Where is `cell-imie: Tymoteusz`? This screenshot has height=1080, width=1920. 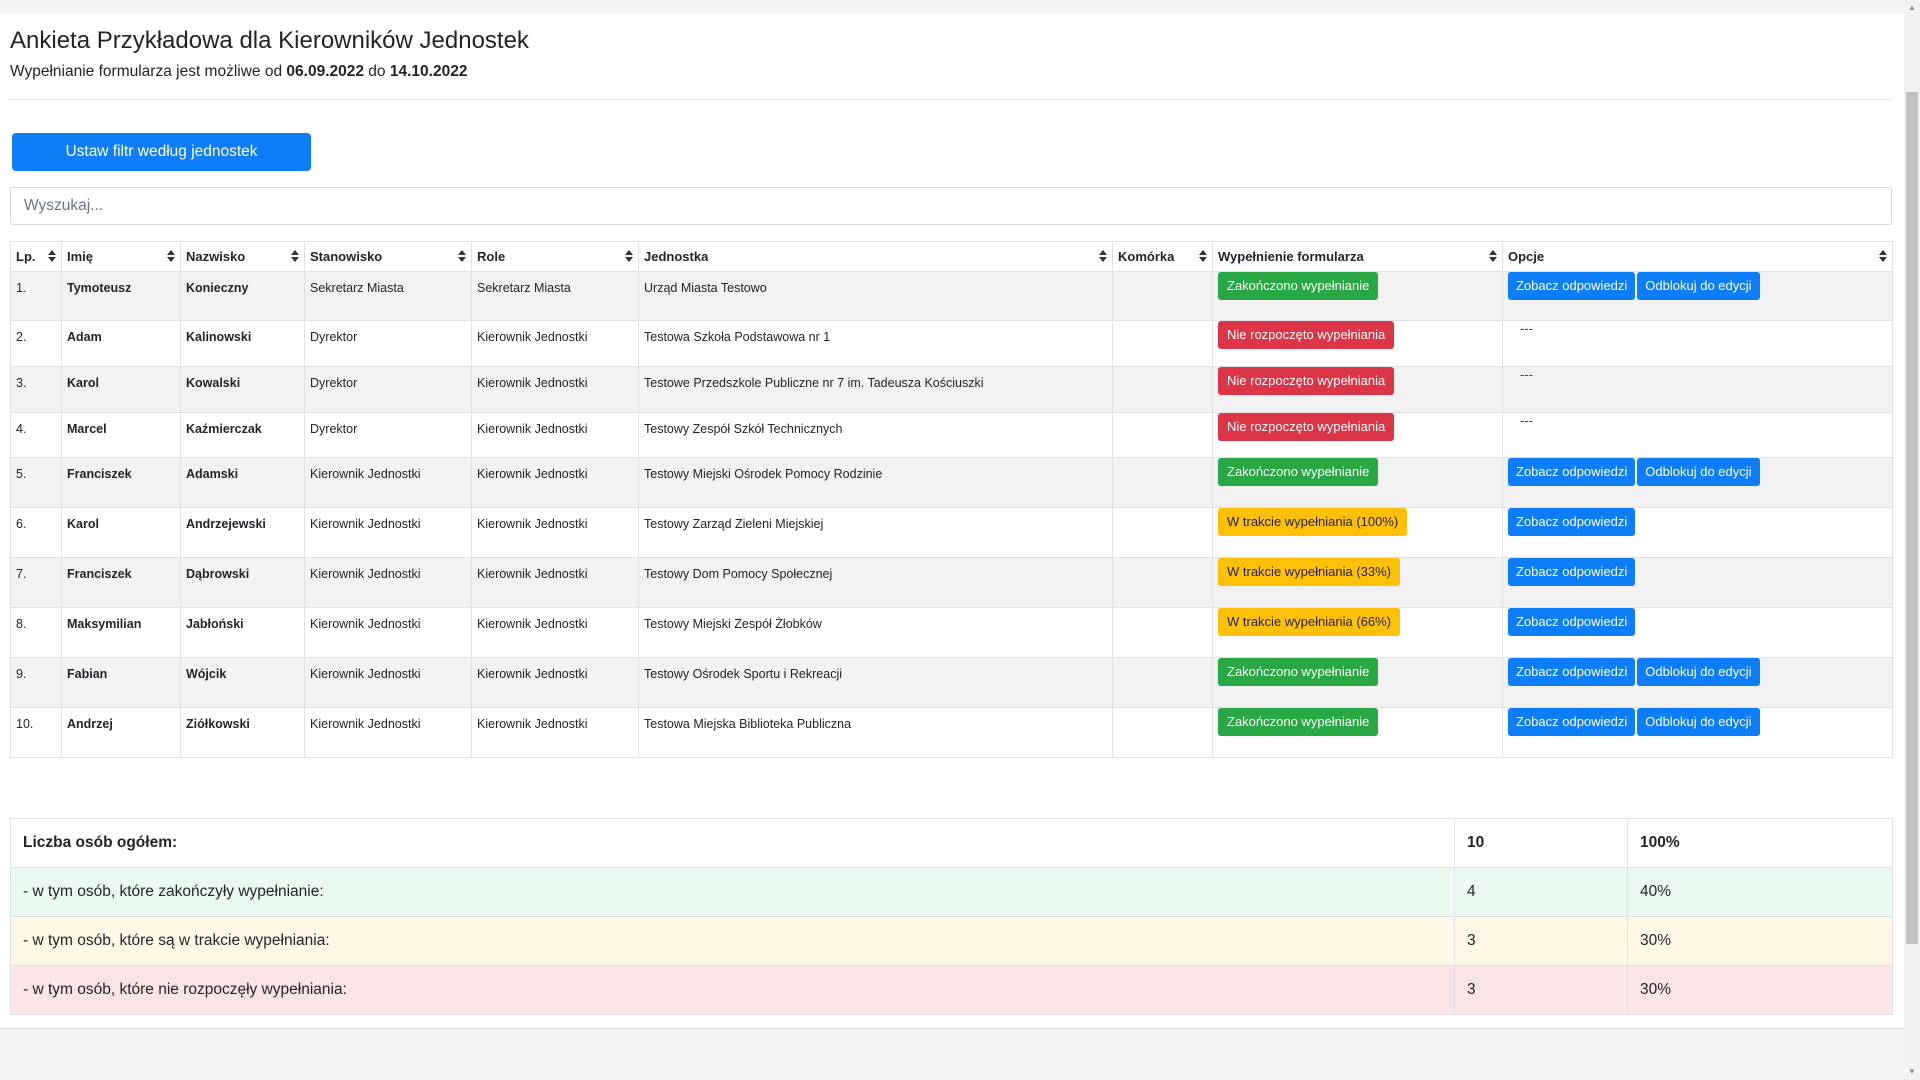
cell-imie: Tymoteusz is located at coordinates (121, 296).